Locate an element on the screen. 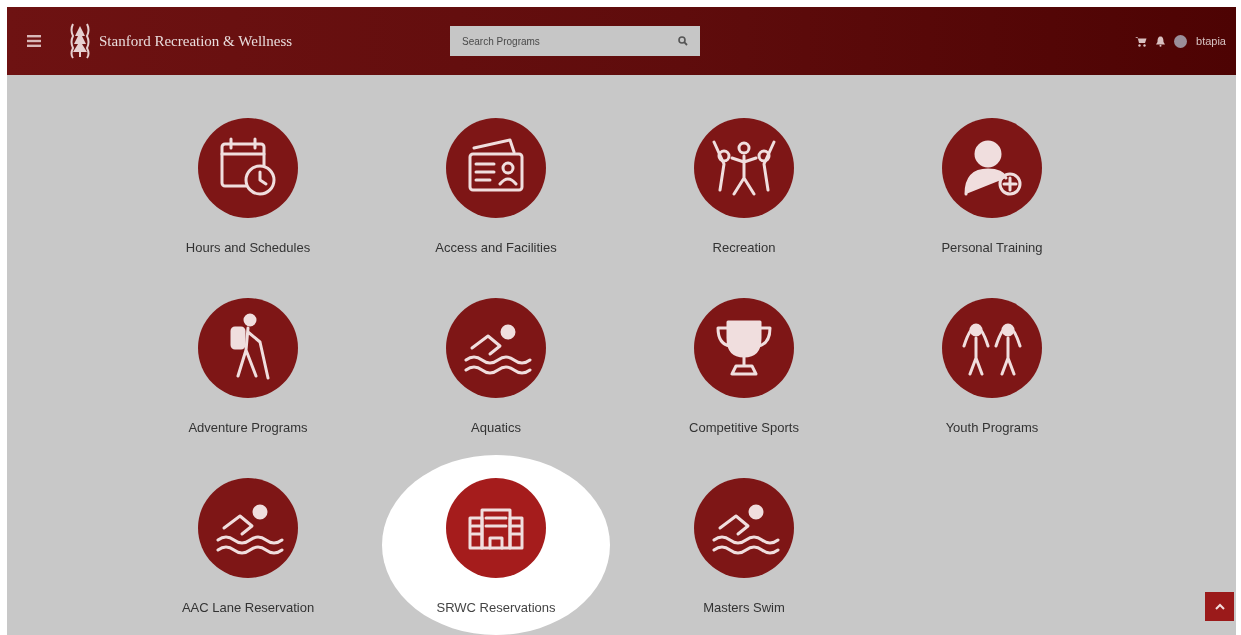 The height and width of the screenshot is (635, 1241). program-tile: SRWC Reservations is located at coordinates (496, 545).